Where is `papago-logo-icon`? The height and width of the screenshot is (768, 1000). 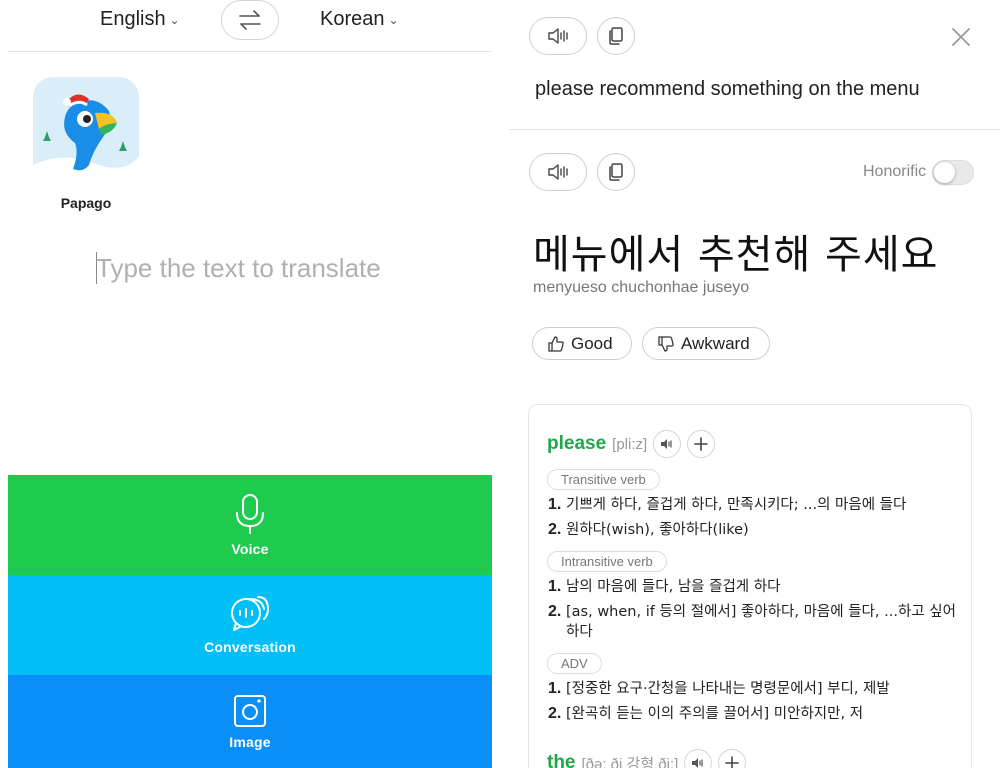
papago-logo-icon is located at coordinates (86, 130).